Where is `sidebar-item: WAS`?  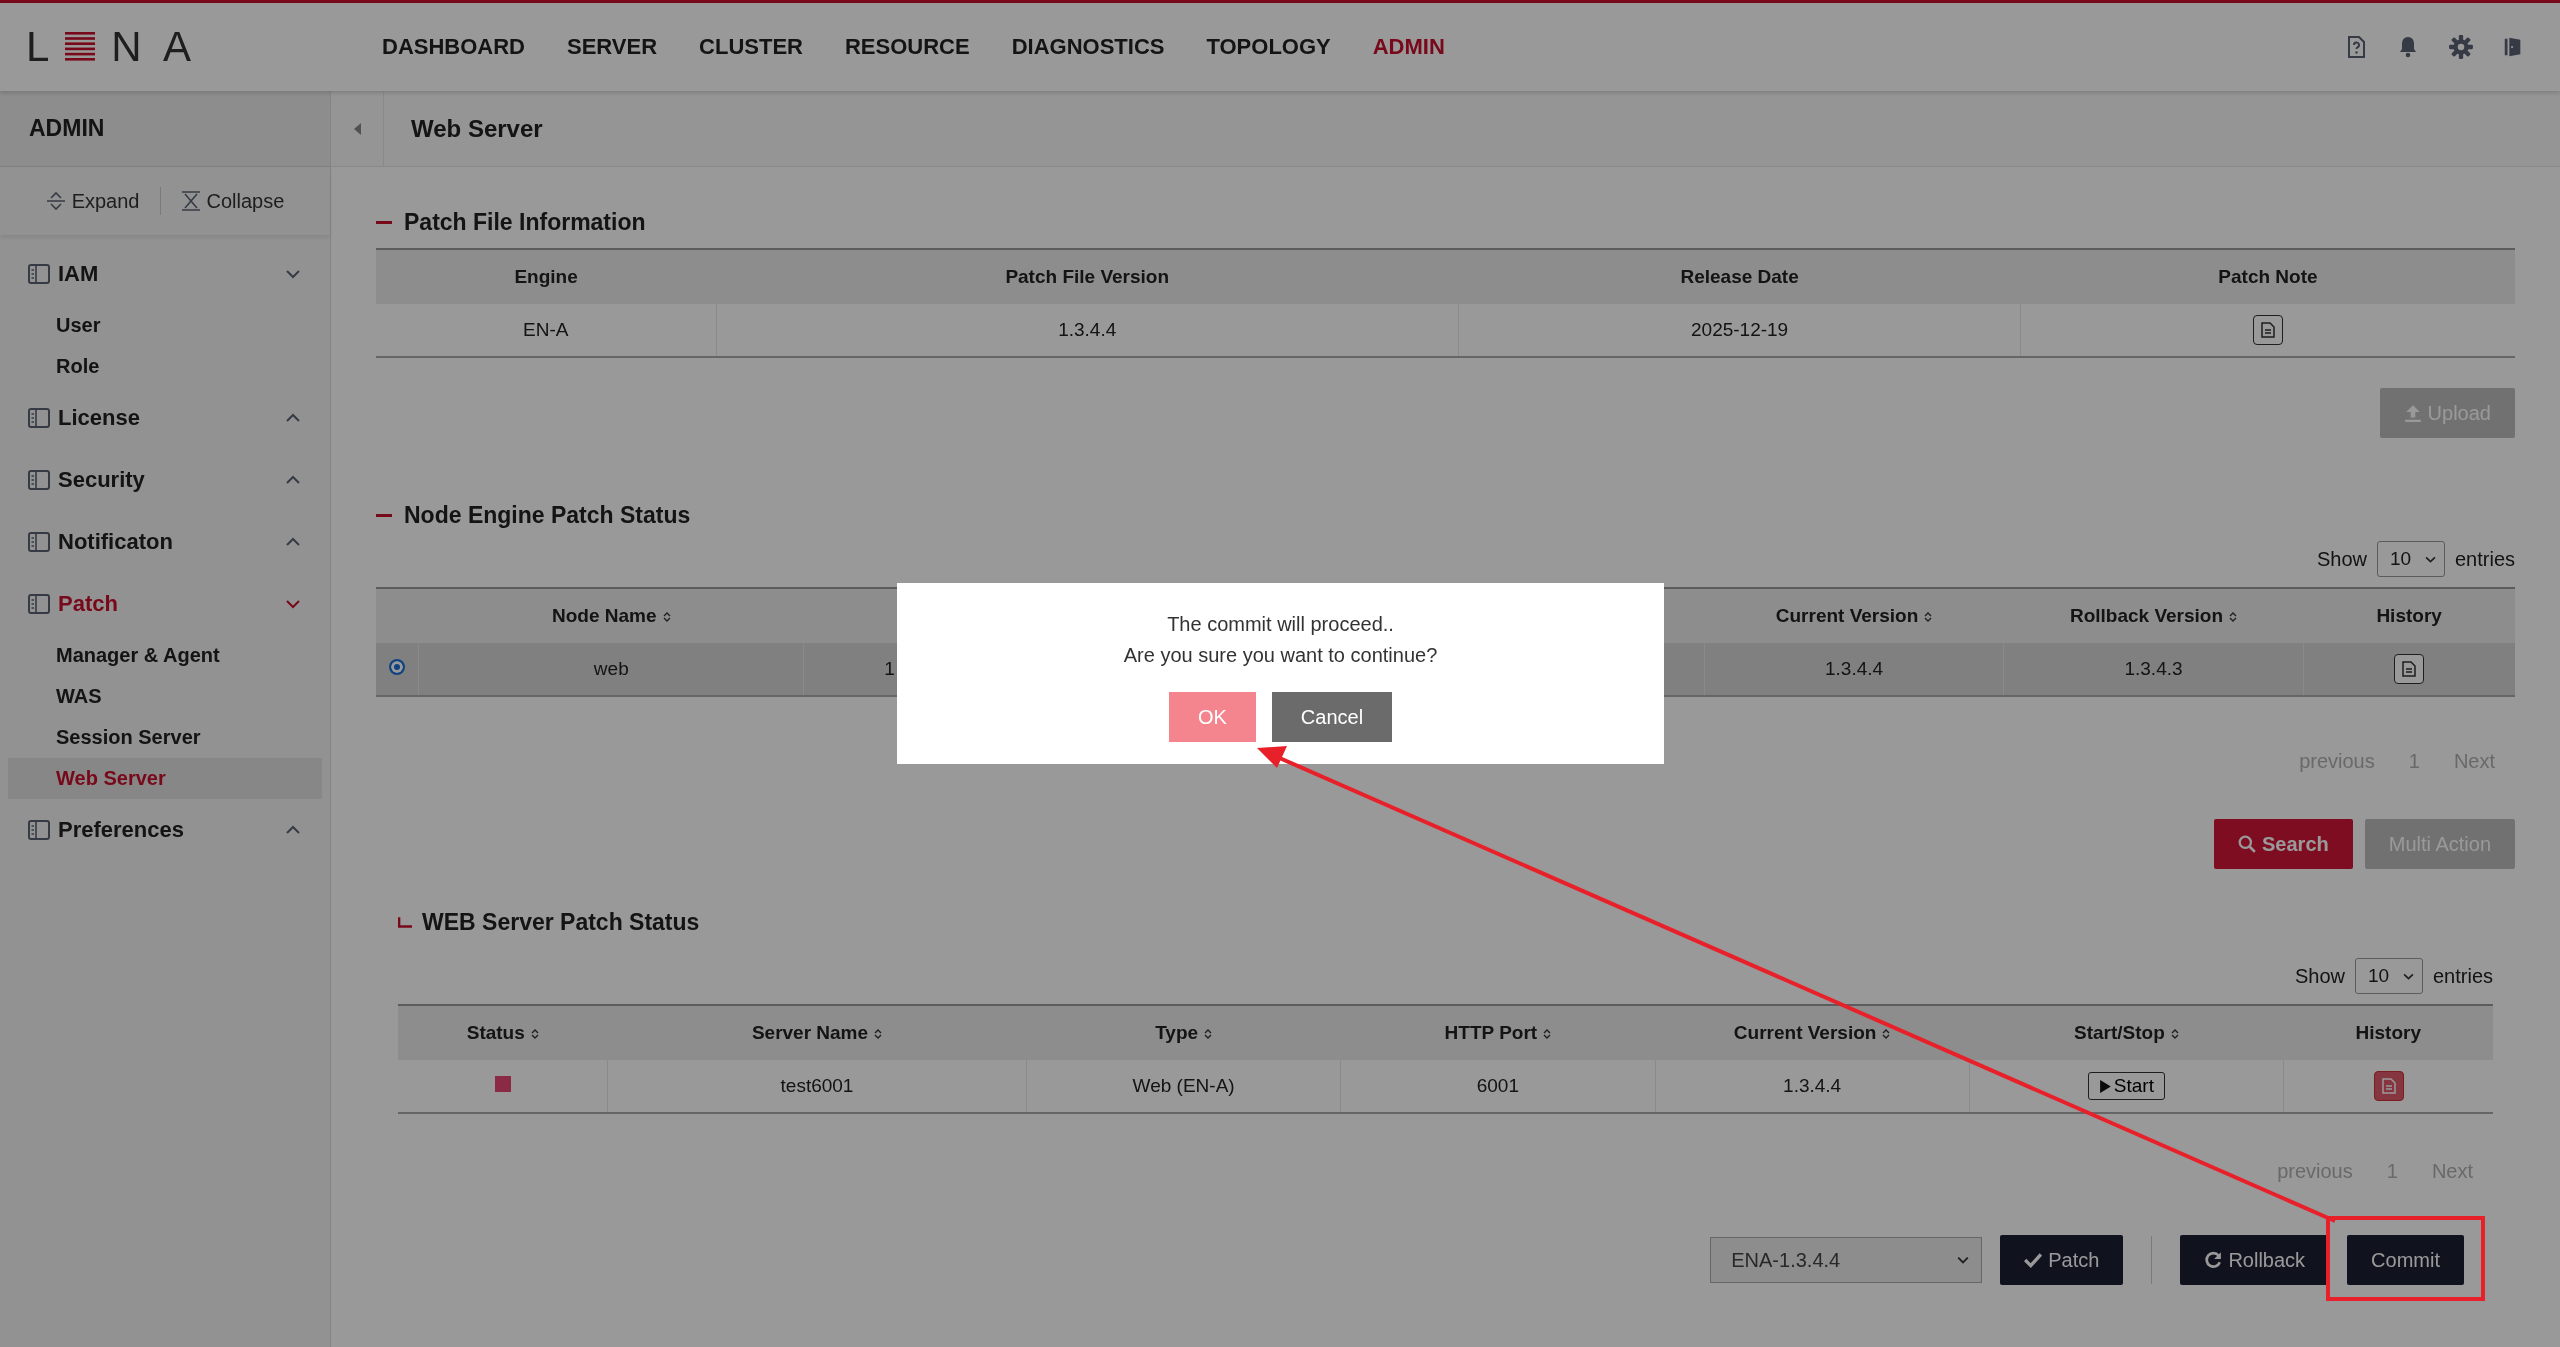 sidebar-item: WAS is located at coordinates (165, 696).